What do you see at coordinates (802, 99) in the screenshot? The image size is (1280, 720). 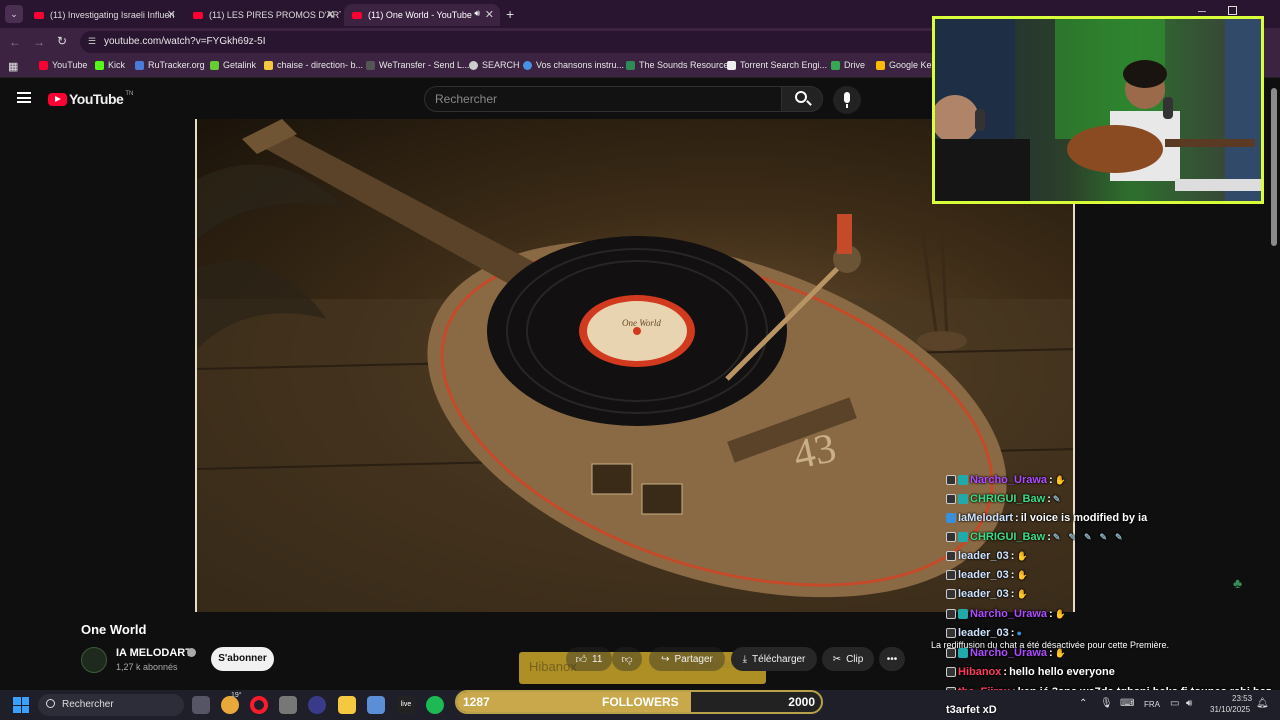 I see `search-button` at bounding box center [802, 99].